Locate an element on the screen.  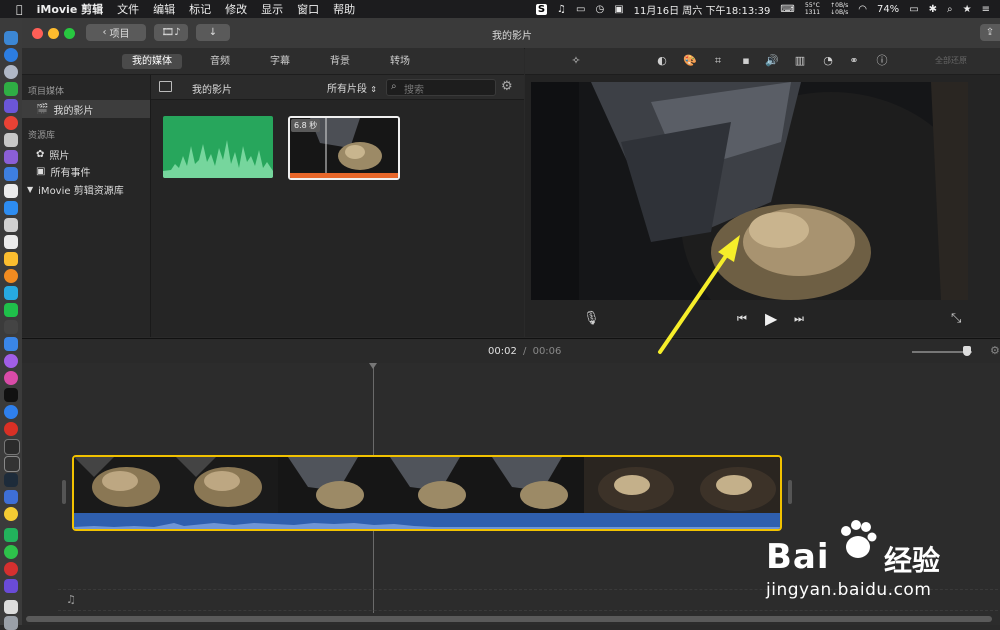
battery-icon: ▭ is located at coordinates (913, 9).